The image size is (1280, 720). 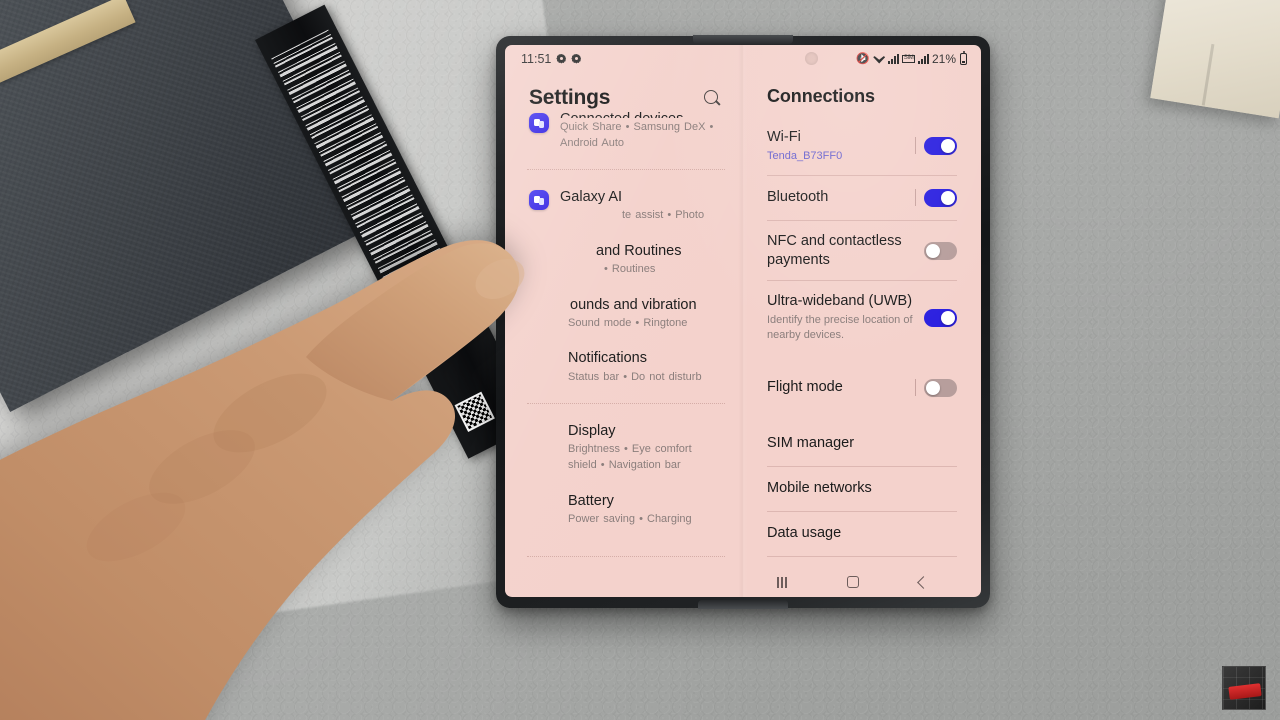 I want to click on connections-page-title: Connections, so click(x=821, y=96).